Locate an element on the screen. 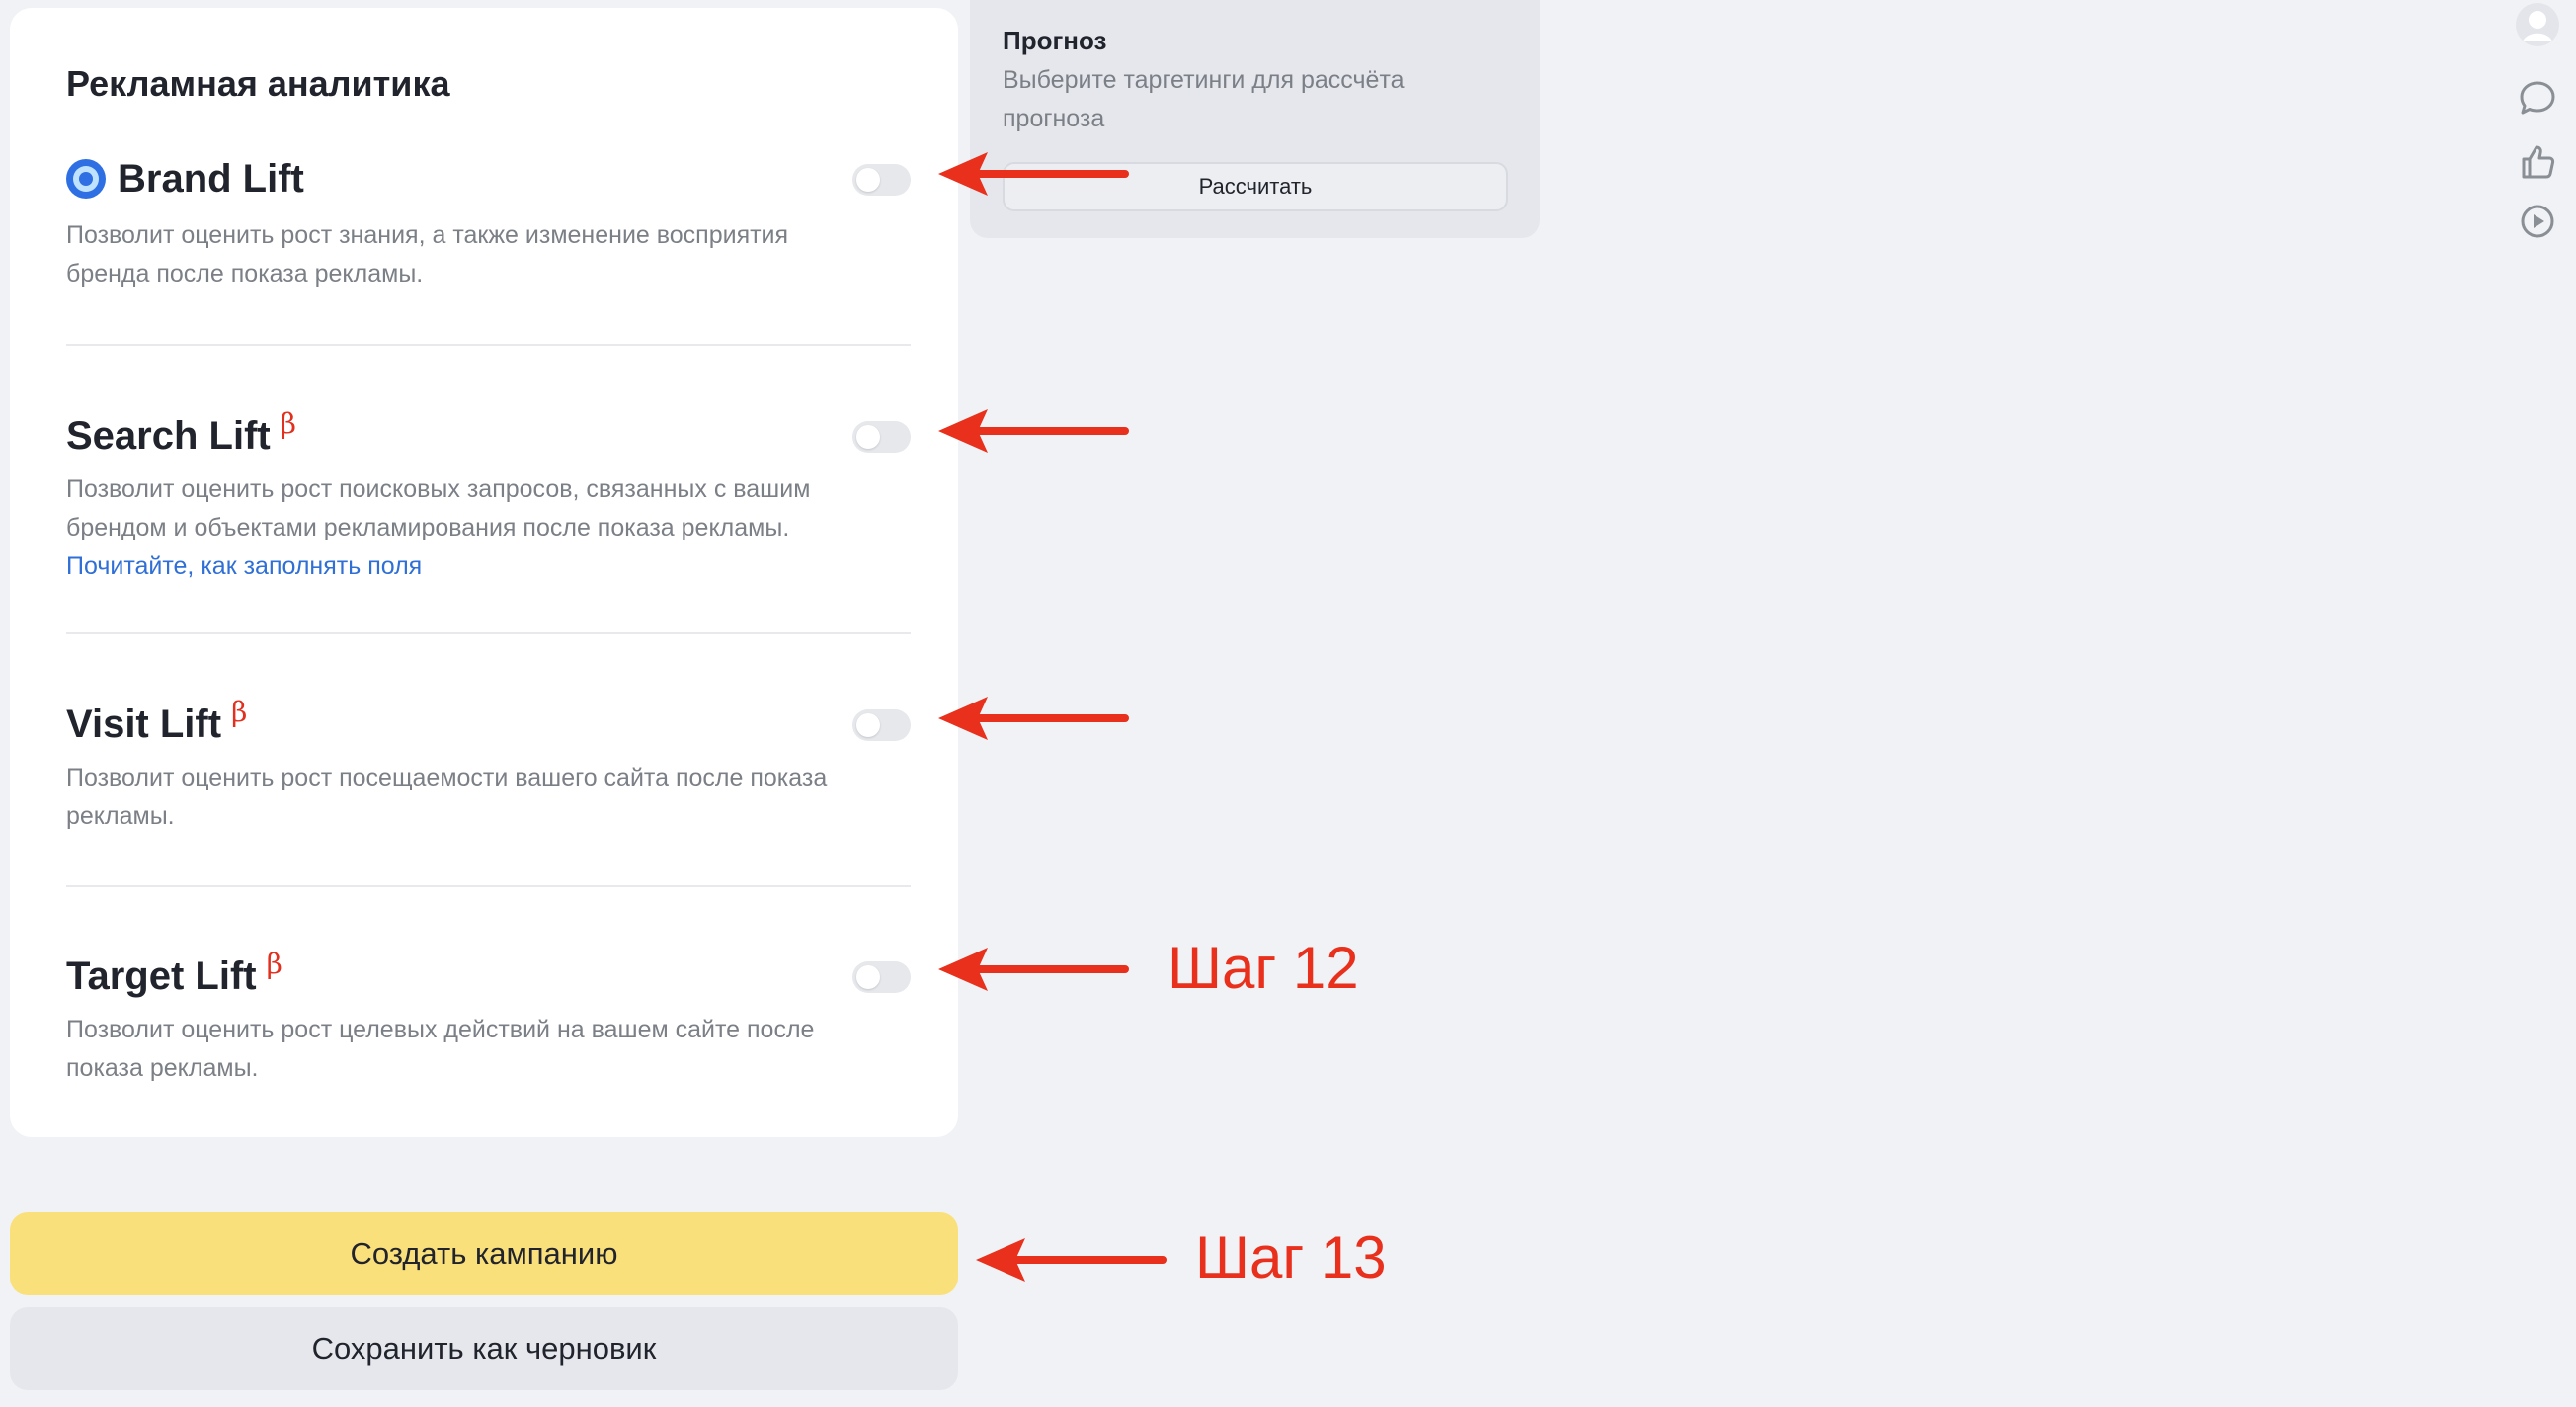 The image size is (2576, 1407). annotation-arrow-create-campaign is located at coordinates (1071, 1260).